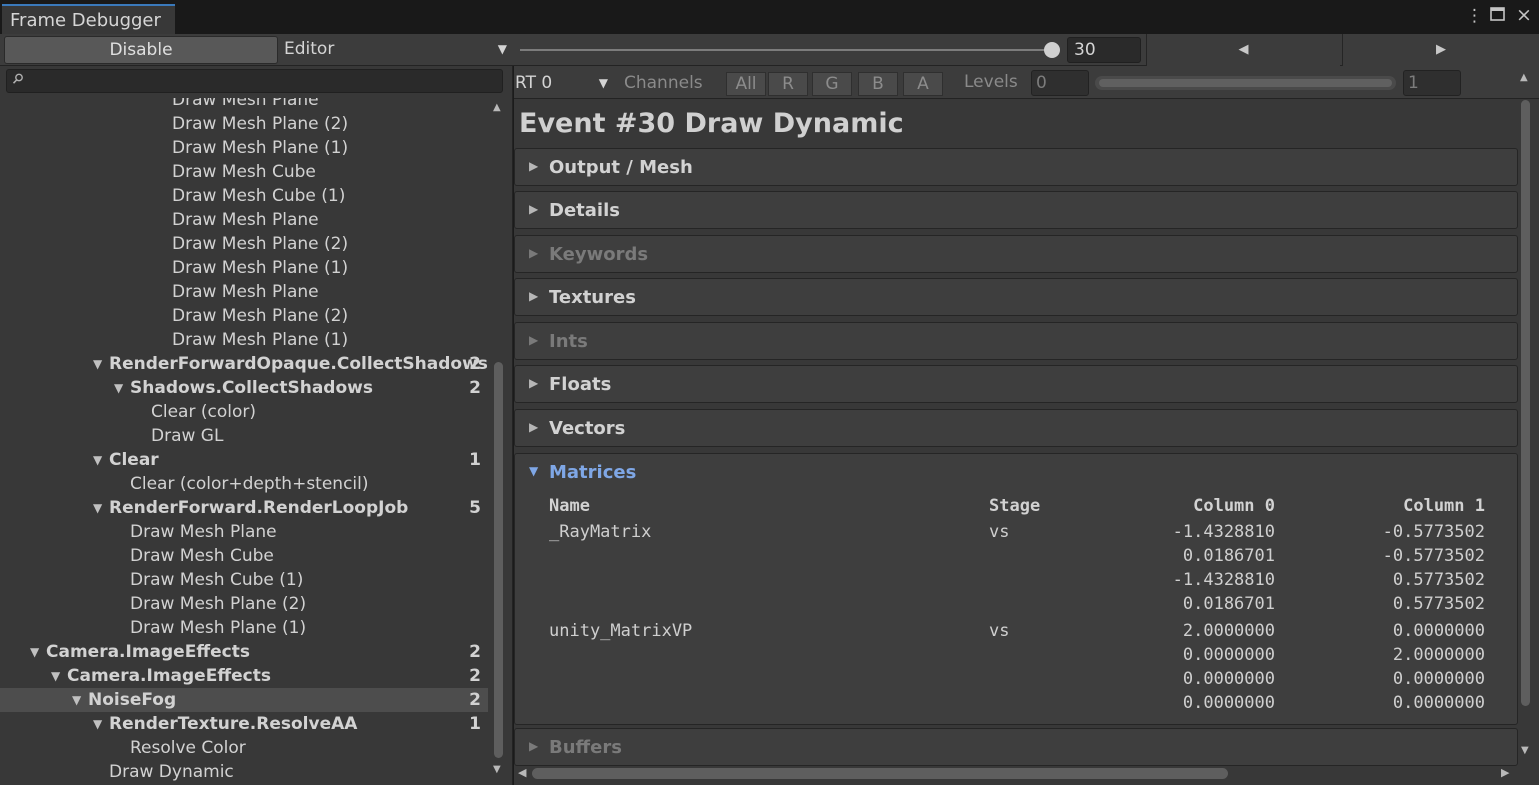 This screenshot has height=785, width=1539. Describe the element at coordinates (475, 508) in the screenshot. I see `tree-item-count: 5` at that location.